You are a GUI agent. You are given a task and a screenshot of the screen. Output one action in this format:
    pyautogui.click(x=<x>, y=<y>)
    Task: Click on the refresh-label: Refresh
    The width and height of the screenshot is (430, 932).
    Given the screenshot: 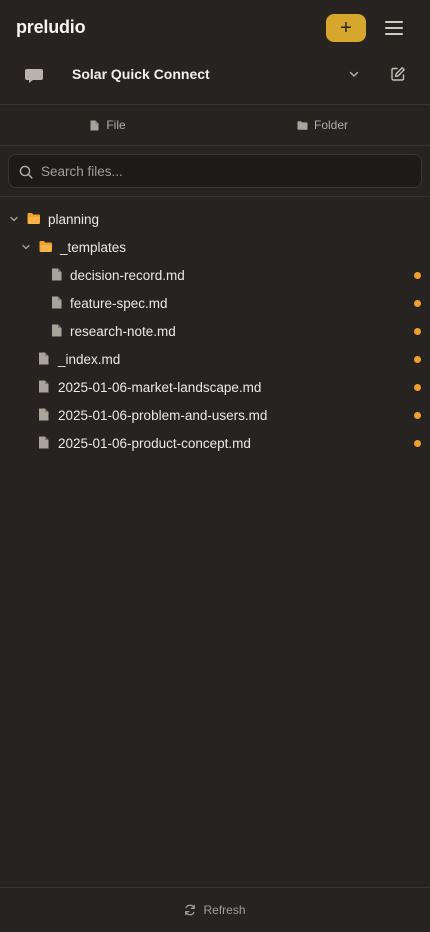 What is the action you would take?
    pyautogui.click(x=224, y=910)
    